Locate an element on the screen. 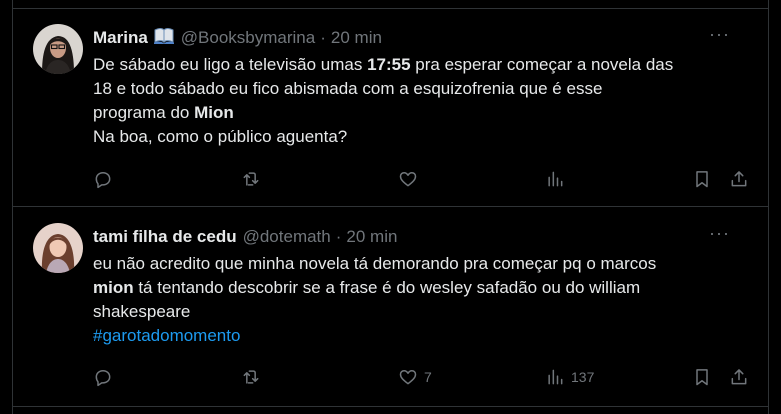 This screenshot has width=781, height=414. views-button is located at coordinates (558, 179).